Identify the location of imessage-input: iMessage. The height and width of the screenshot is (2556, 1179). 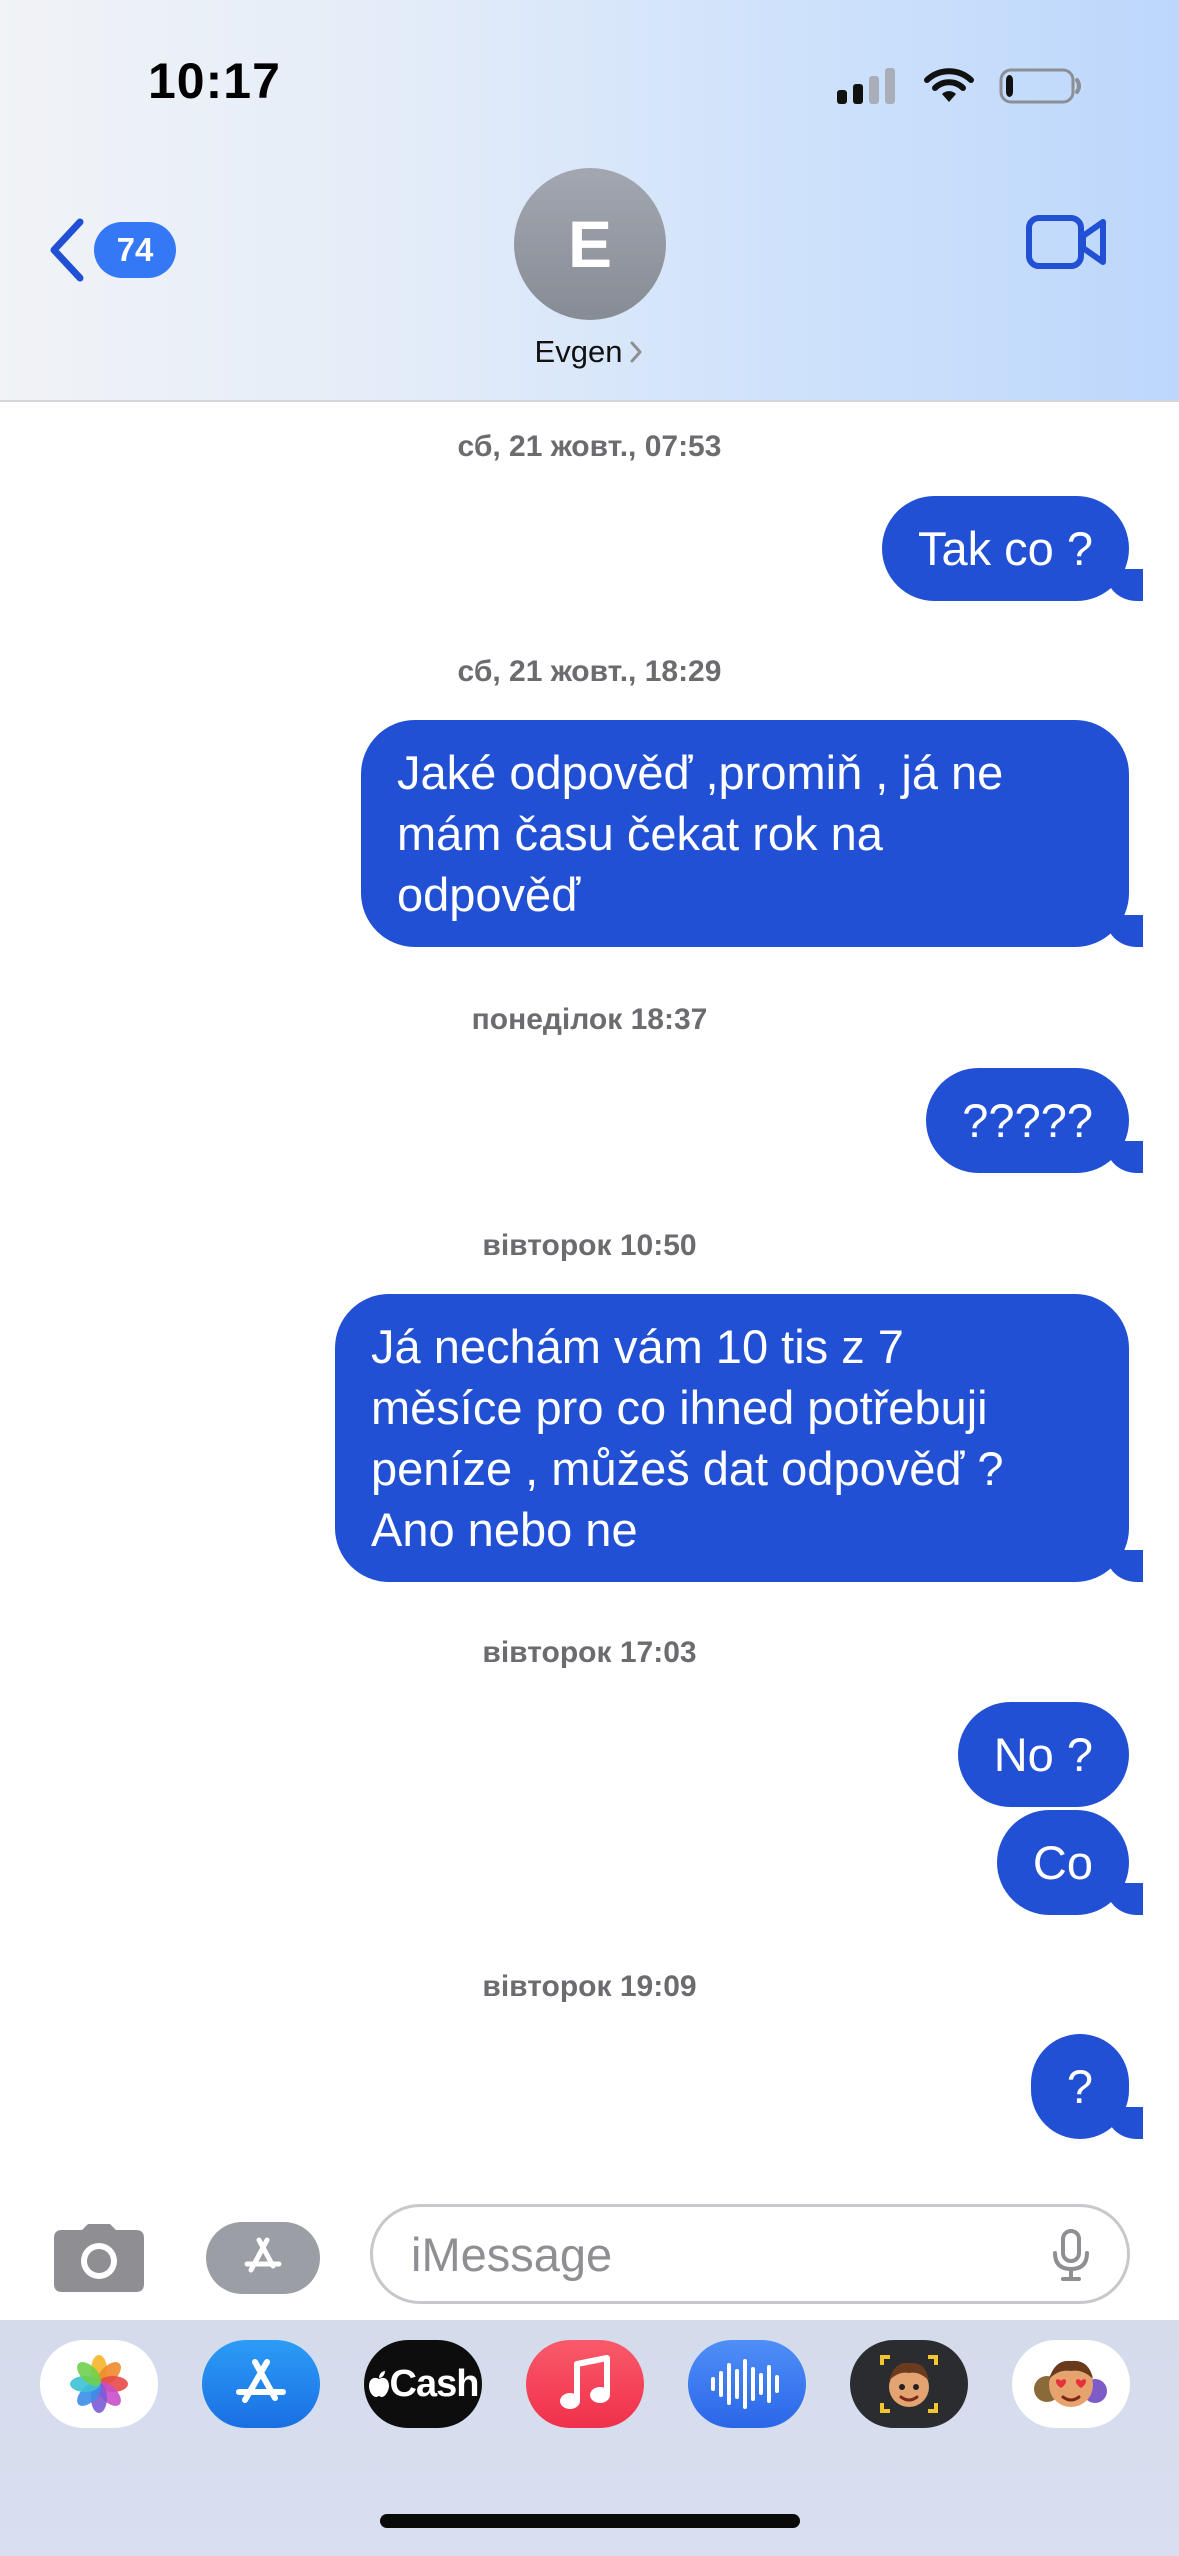
(750, 2254).